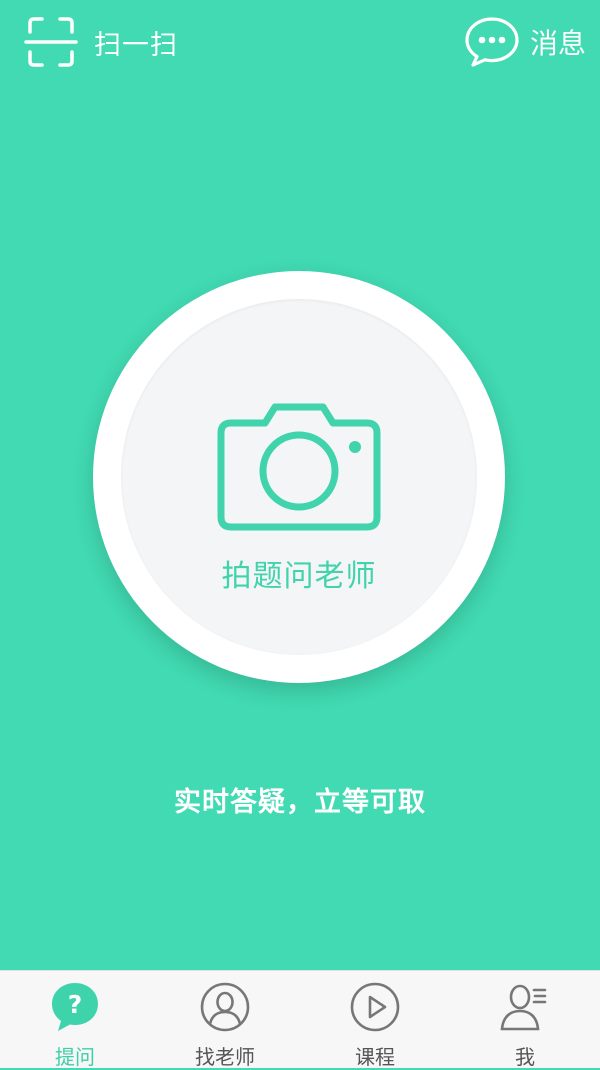 The height and width of the screenshot is (1070, 600). Describe the element at coordinates (525, 1057) in the screenshot. I see `tab-me-label: 我` at that location.